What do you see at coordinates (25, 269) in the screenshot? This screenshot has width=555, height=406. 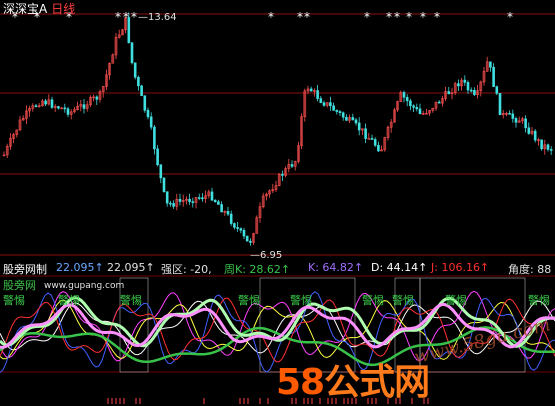 I see `indicator-name: 股旁网制` at bounding box center [25, 269].